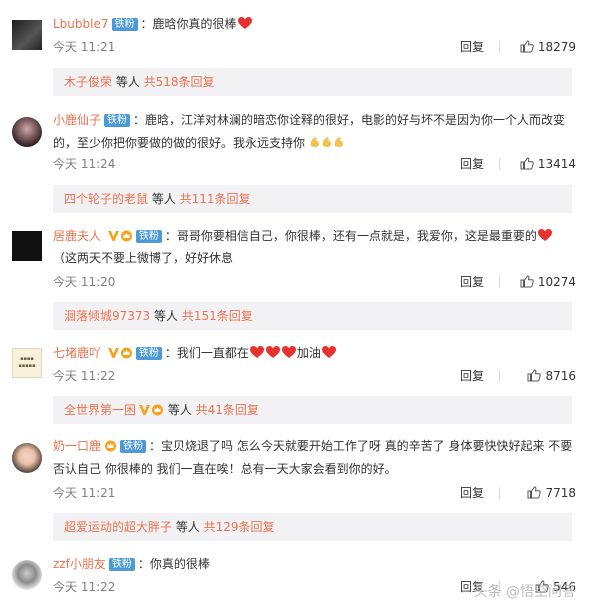 The image size is (590, 603). I want to click on comment-line: Lbubble7 铁粉 ：鹿晗你真的很棒, so click(314, 24).